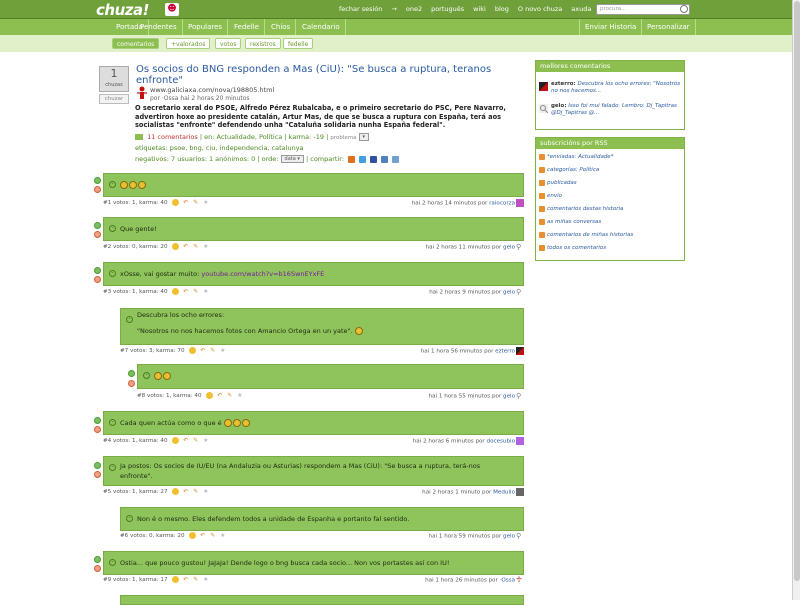 The image size is (800, 605). I want to click on share-facebook-icon, so click(374, 159).